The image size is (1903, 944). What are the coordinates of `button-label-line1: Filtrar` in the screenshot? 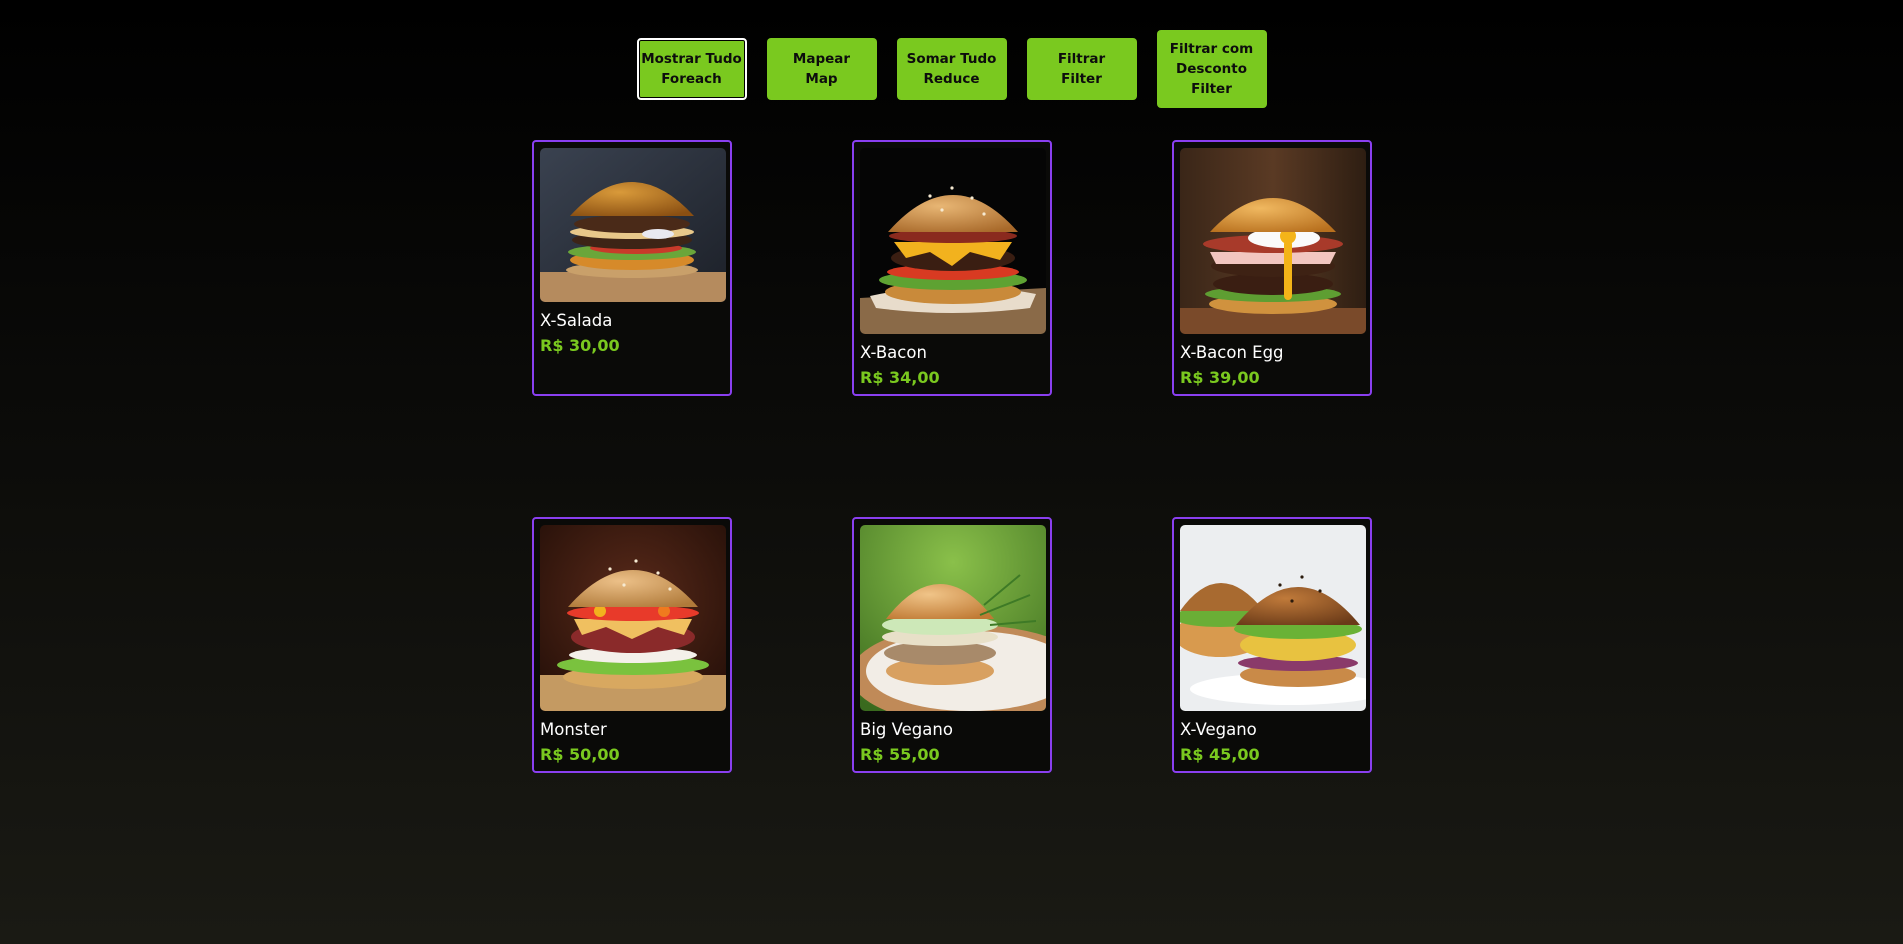 It's located at (1081, 59).